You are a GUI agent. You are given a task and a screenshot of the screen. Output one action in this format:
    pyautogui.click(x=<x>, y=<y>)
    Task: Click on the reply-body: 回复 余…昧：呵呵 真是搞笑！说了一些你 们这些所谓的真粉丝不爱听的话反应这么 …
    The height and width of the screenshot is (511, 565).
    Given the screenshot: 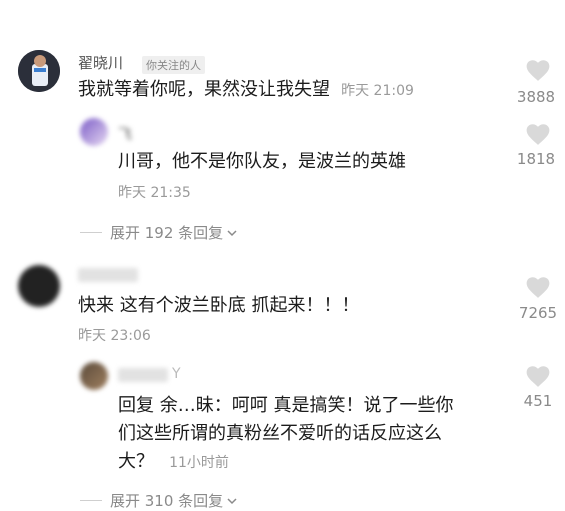 What is the action you would take?
    pyautogui.click(x=285, y=434)
    